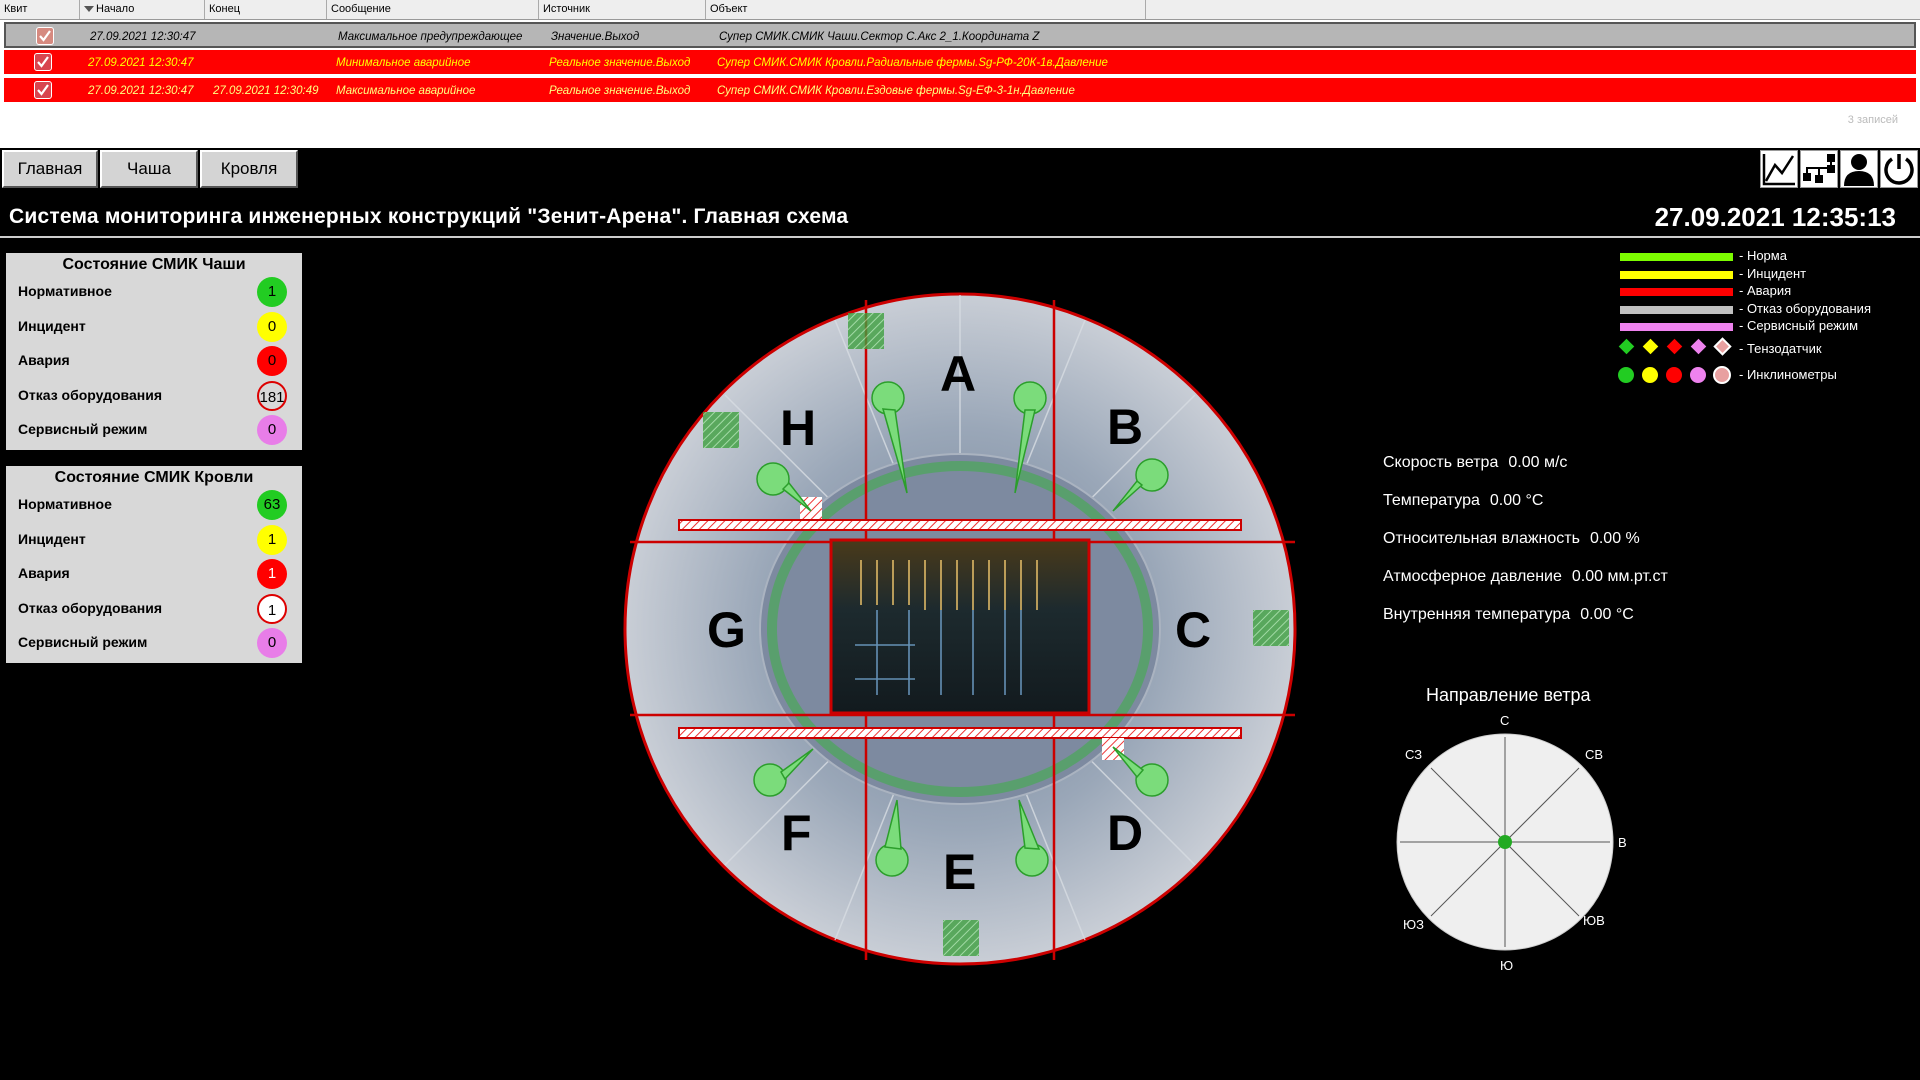 Image resolution: width=1920 pixels, height=1080 pixels. Describe the element at coordinates (272, 539) in the screenshot. I see `status-indicator-incident: 1` at that location.